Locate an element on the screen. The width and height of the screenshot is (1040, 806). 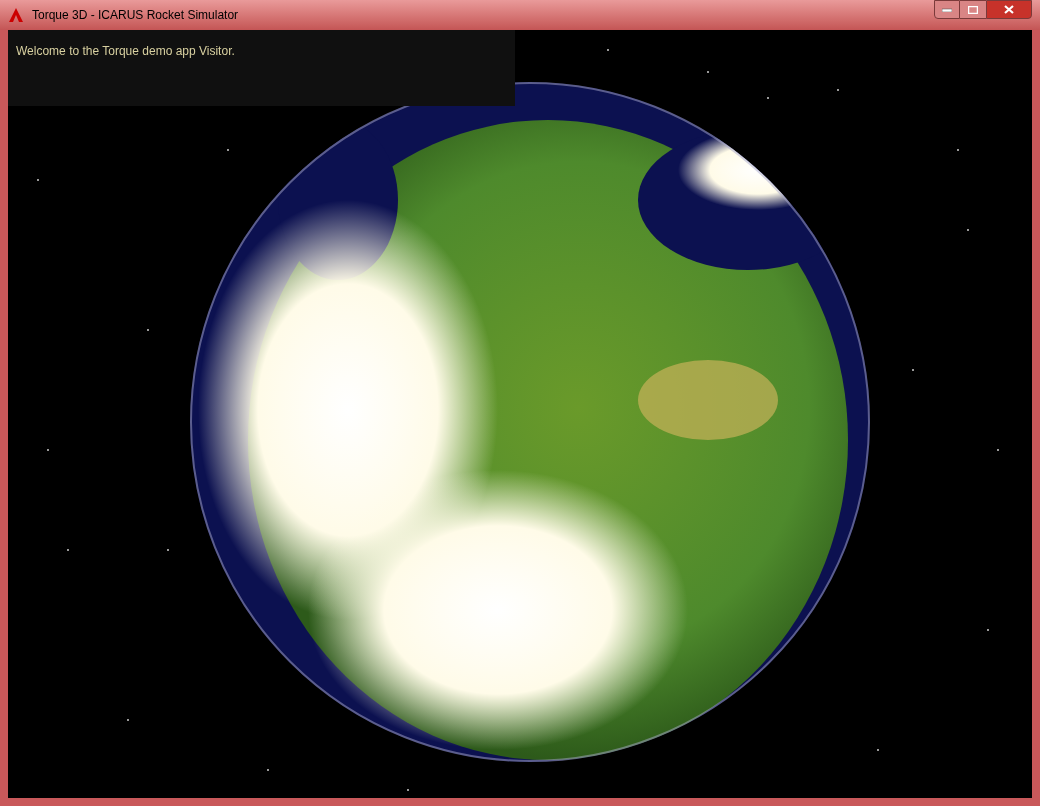
minimize-icon is located at coordinates (947, 9).